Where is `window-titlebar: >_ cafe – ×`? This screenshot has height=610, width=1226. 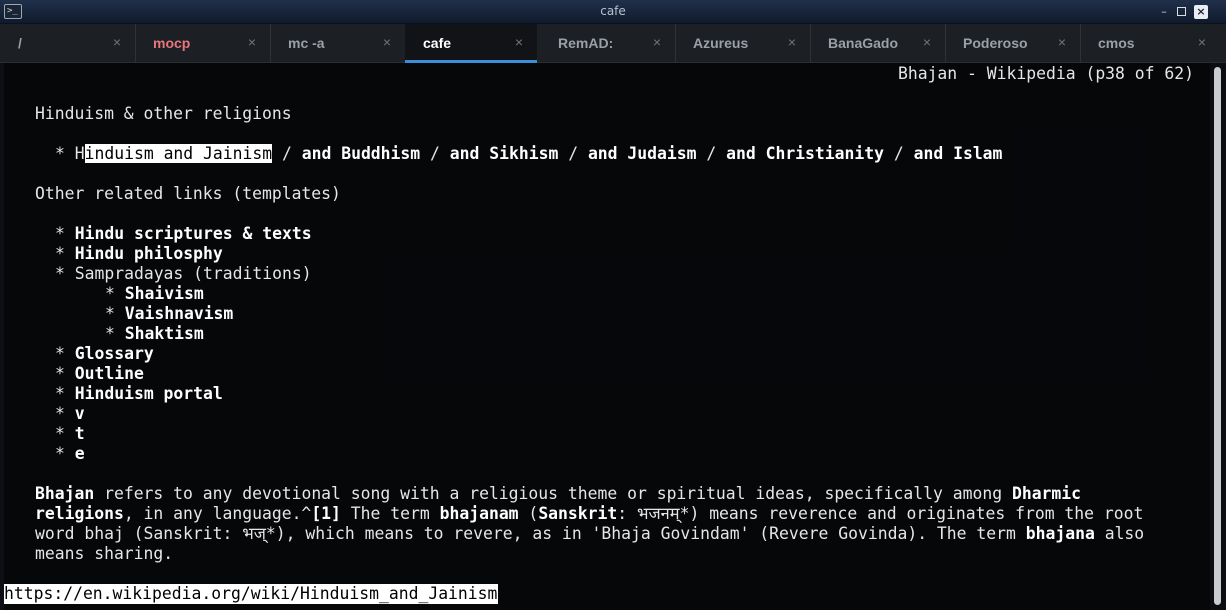
window-titlebar: >_ cafe – × is located at coordinates (613, 12).